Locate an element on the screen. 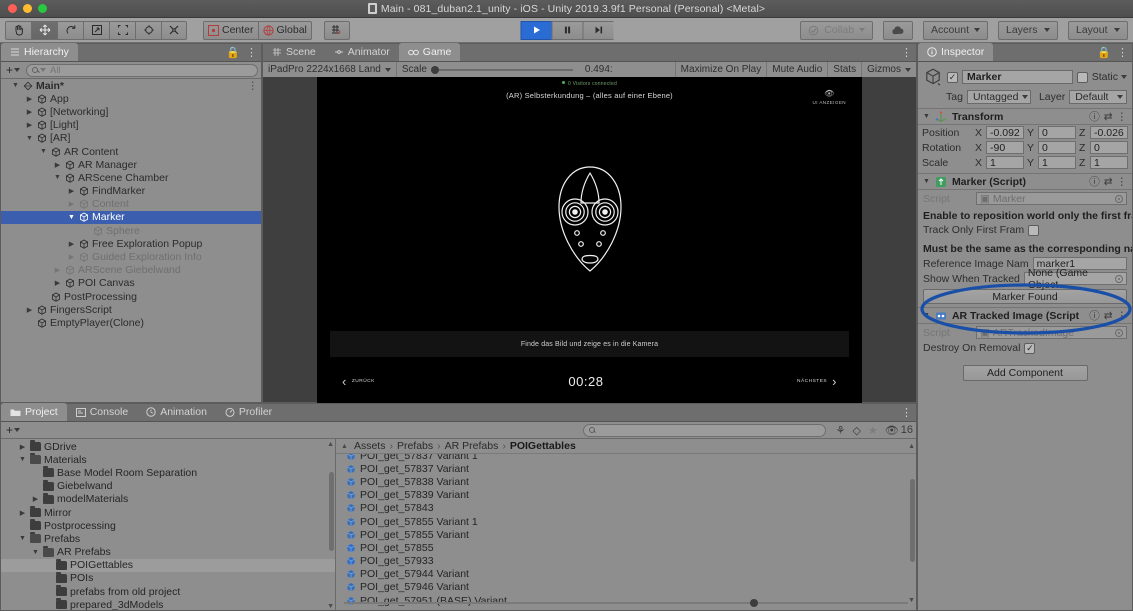 This screenshot has height=611, width=1133. breadcrumb-collapse-icon: ▲ is located at coordinates (344, 446).